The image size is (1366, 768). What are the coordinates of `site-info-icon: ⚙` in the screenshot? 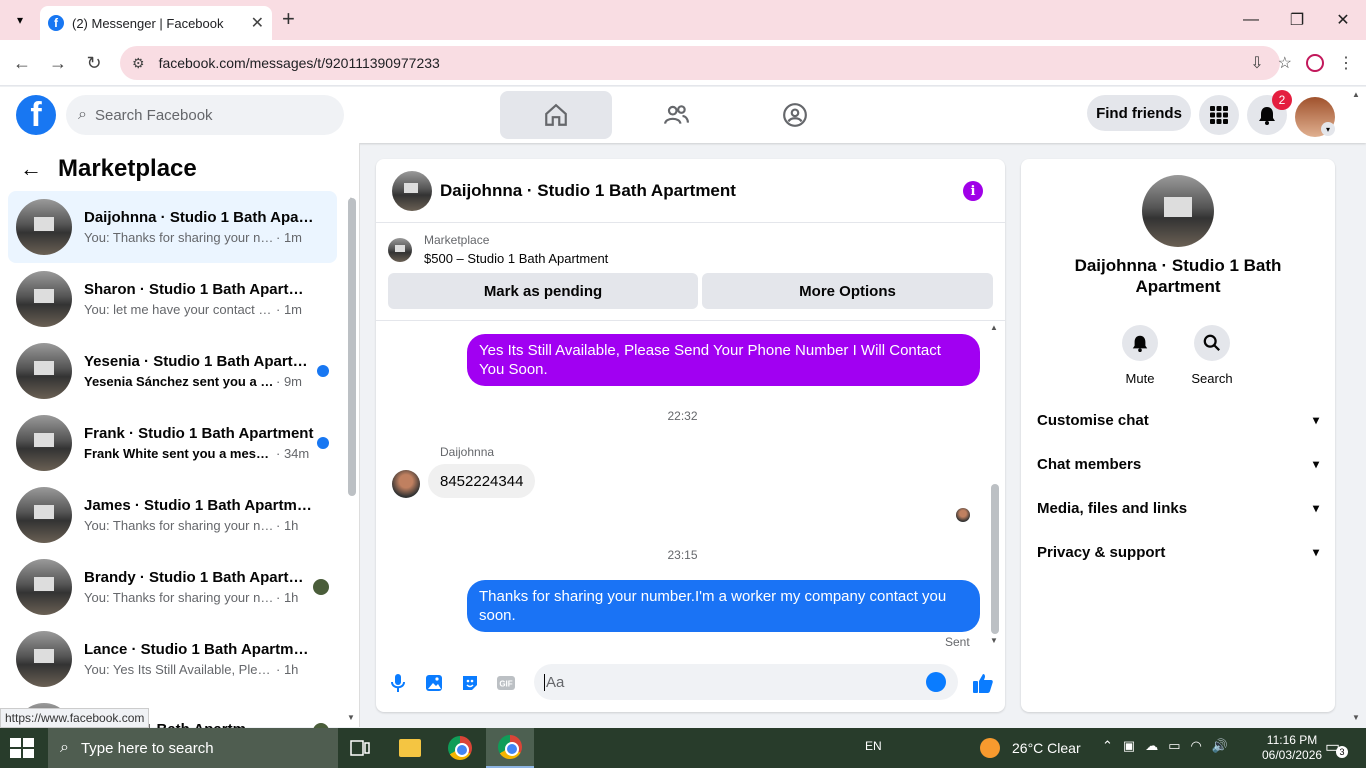 It's located at (138, 63).